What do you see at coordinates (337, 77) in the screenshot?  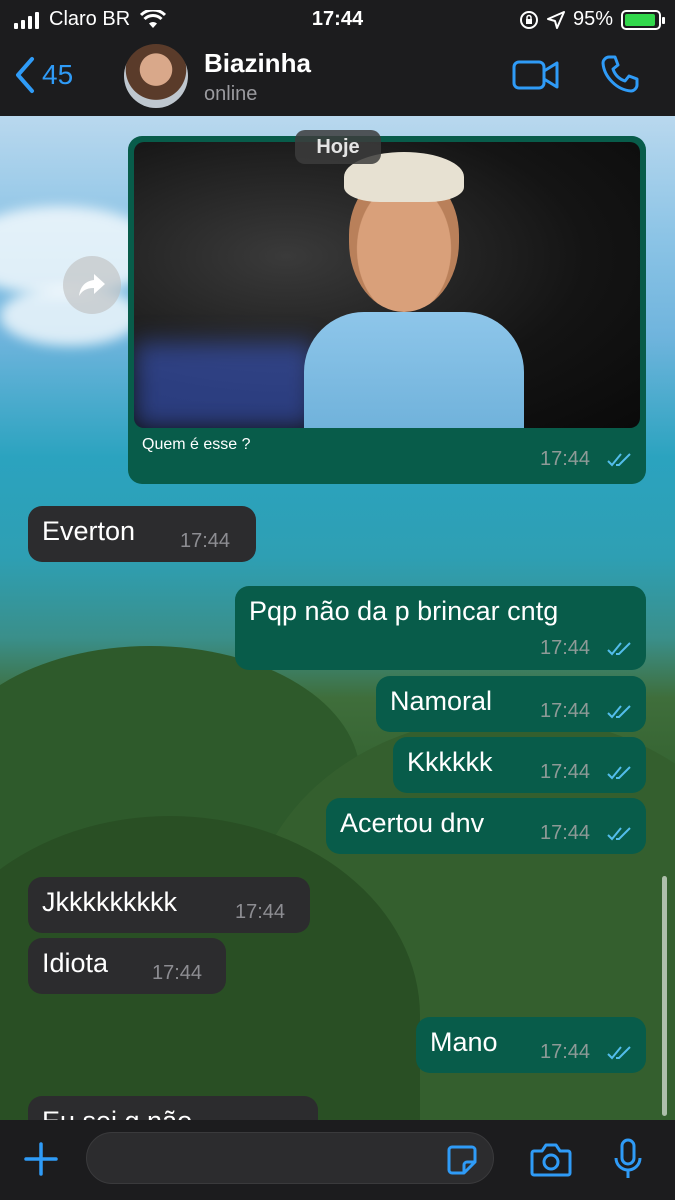 I see `chat-header: 45 Biazinha online` at bounding box center [337, 77].